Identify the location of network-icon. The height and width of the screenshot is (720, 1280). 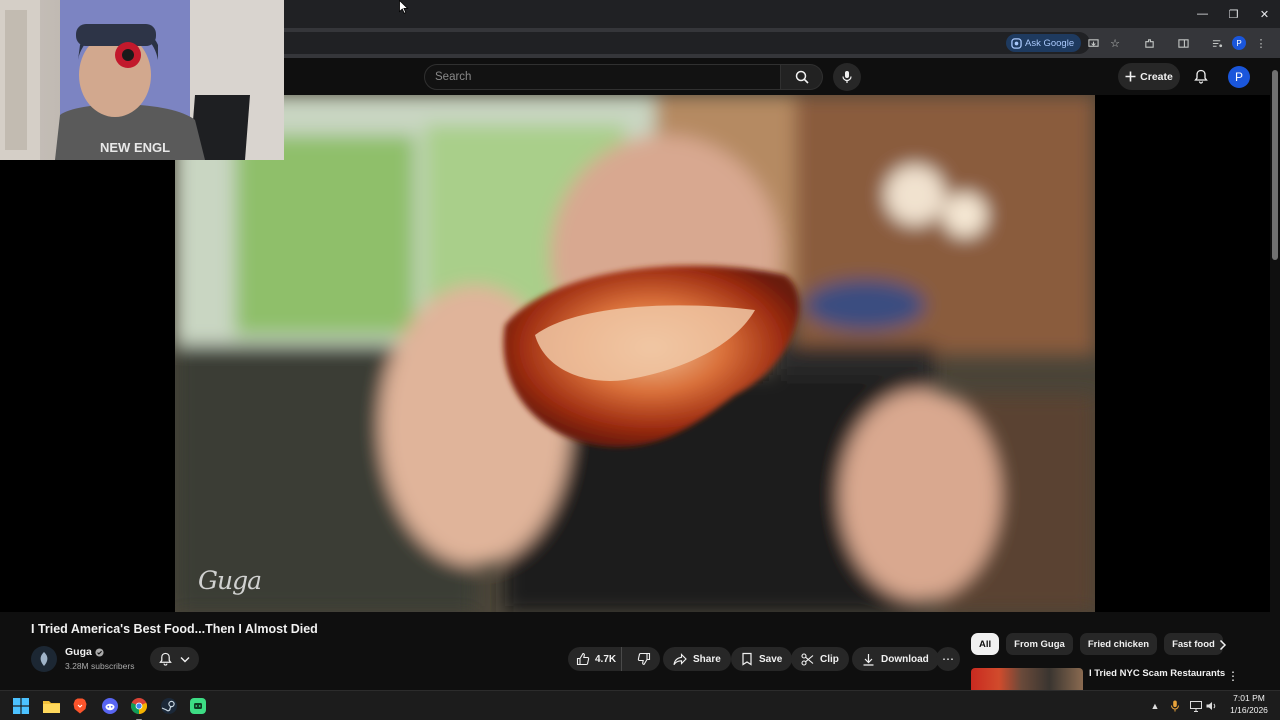
(1196, 706).